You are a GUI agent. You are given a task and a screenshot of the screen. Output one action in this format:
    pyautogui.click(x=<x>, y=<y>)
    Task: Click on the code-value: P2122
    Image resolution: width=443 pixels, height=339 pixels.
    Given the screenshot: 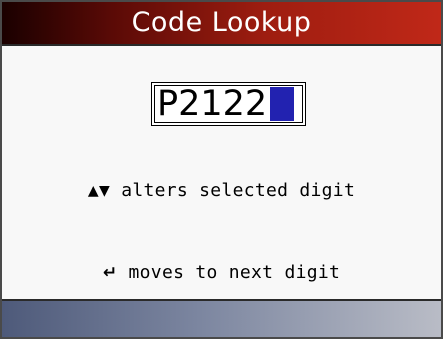 What is the action you would take?
    pyautogui.click(x=212, y=104)
    